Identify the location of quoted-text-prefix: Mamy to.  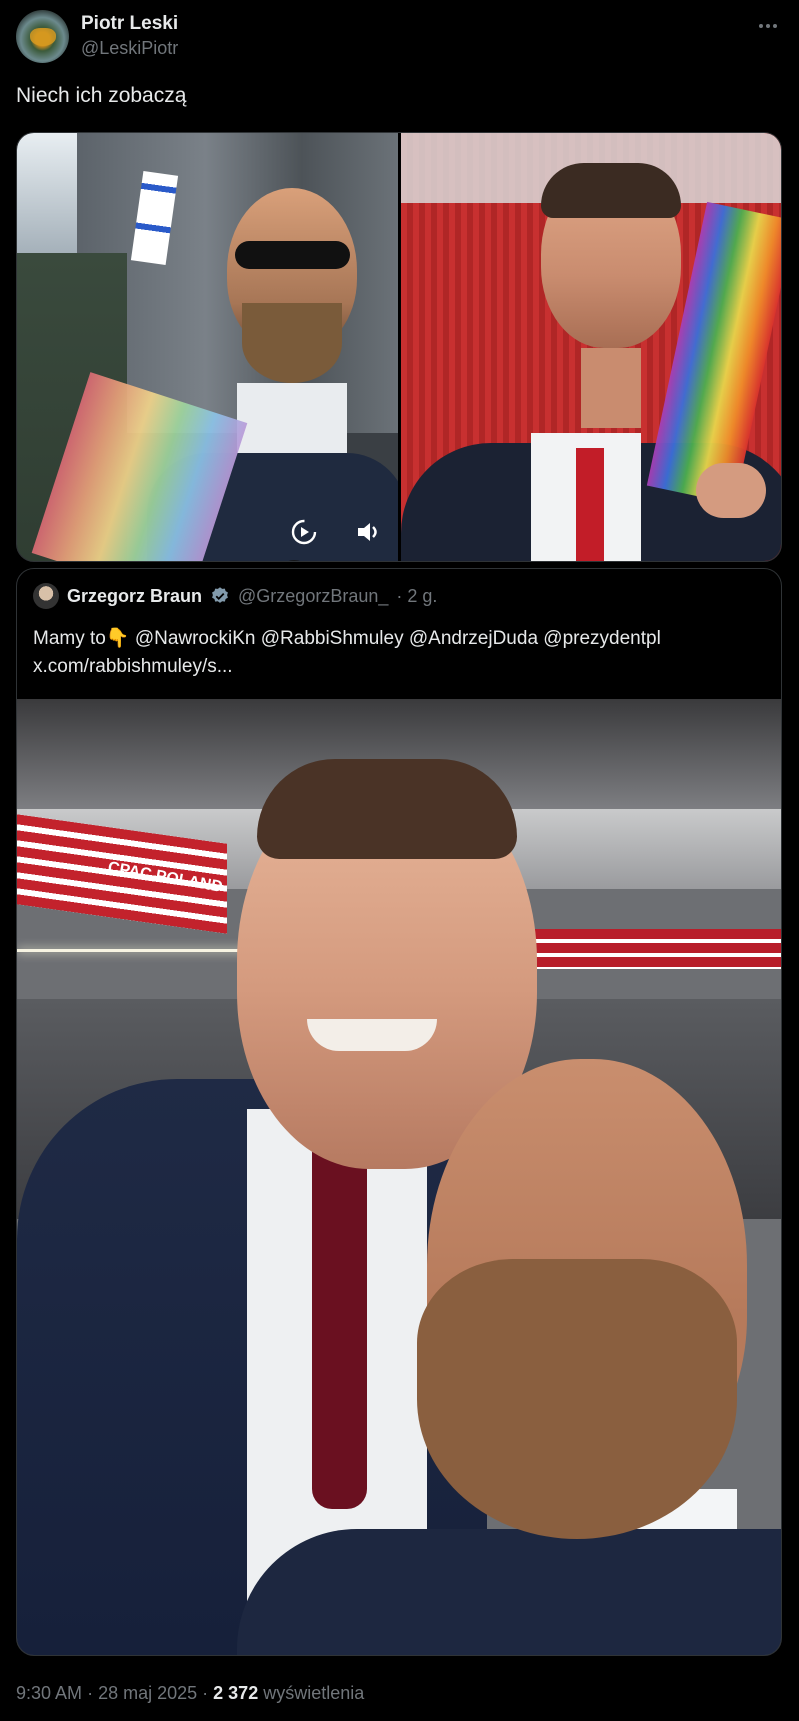
(69, 638).